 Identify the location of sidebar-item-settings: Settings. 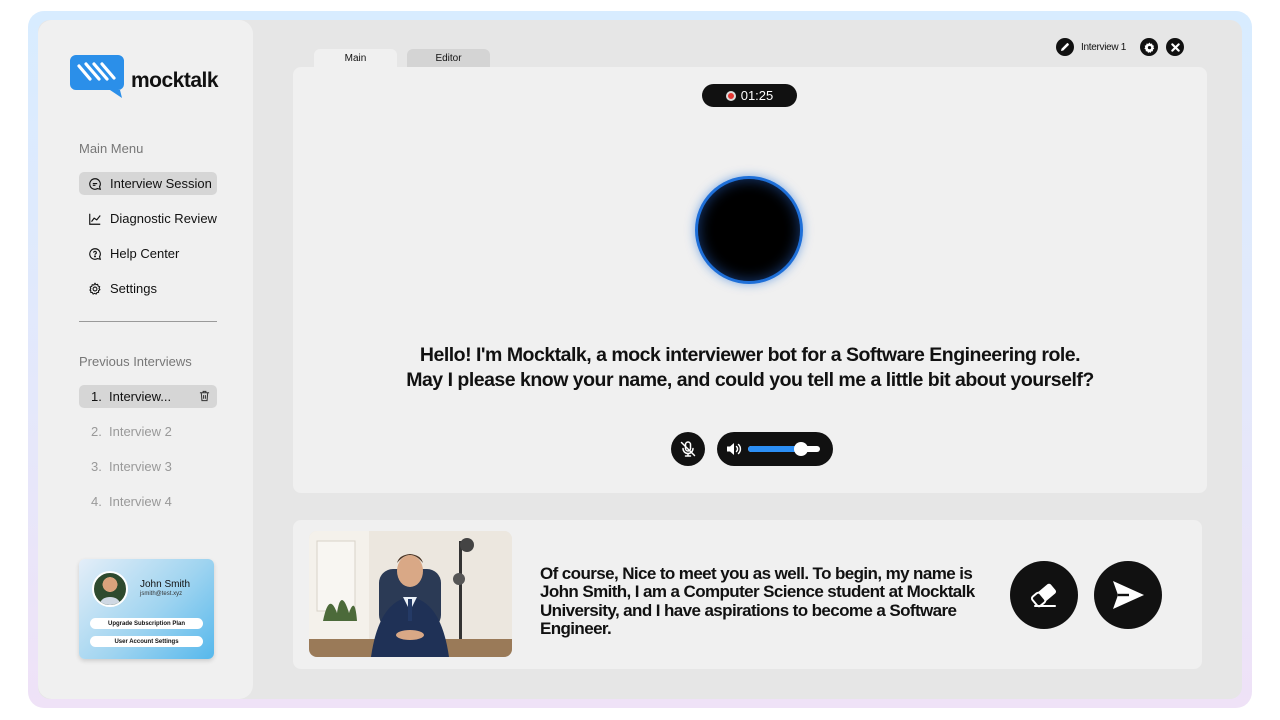
(148, 288).